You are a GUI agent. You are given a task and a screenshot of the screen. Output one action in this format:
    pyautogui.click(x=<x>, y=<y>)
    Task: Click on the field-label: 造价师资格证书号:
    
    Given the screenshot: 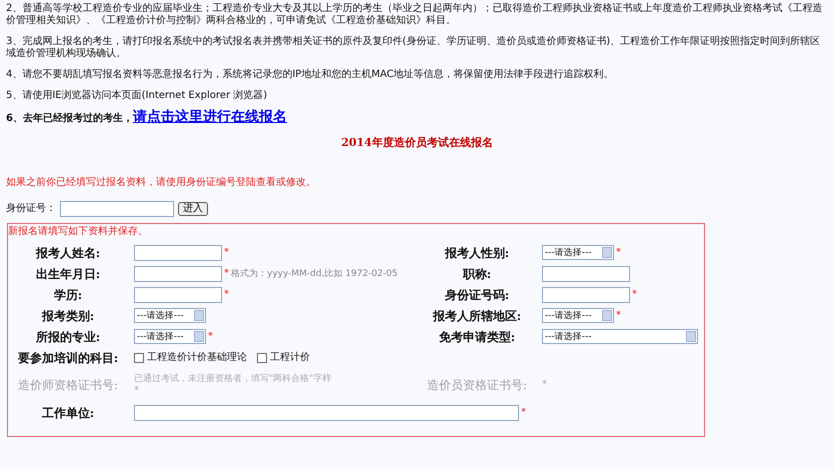 What is the action you would take?
    pyautogui.click(x=68, y=385)
    